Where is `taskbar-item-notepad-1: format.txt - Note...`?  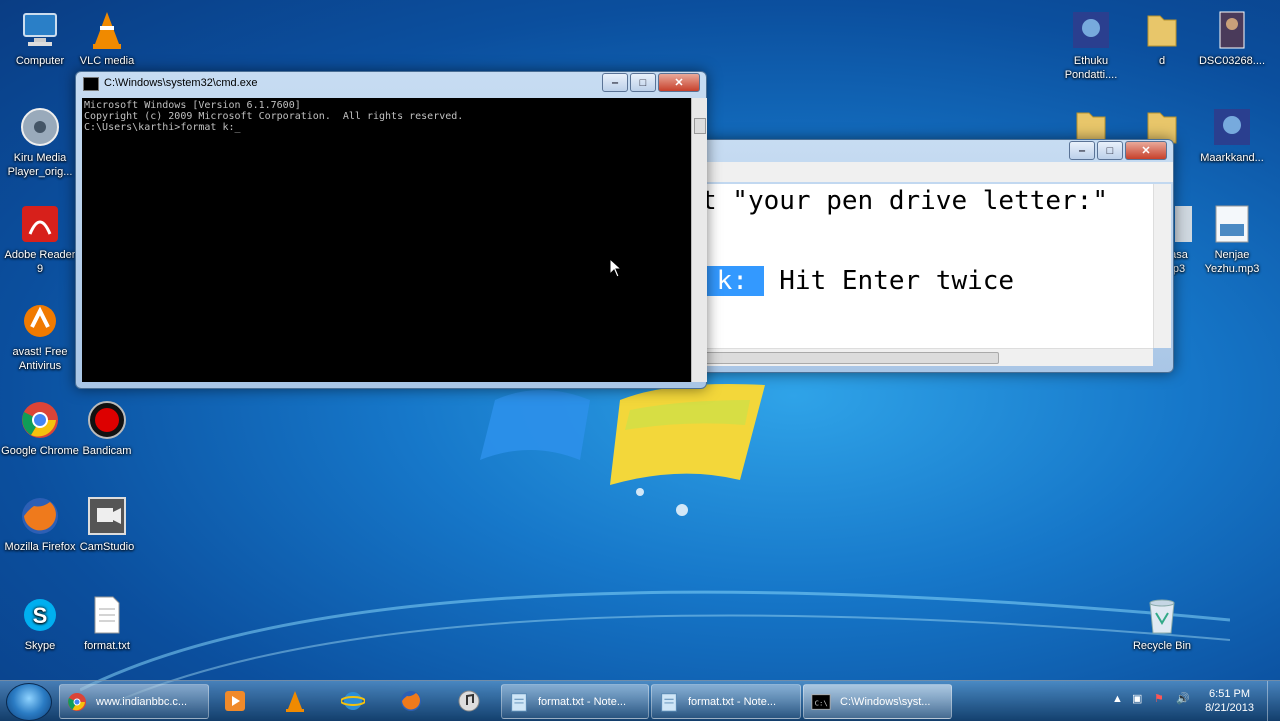
taskbar-item-notepad-1: format.txt - Note... is located at coordinates (575, 701).